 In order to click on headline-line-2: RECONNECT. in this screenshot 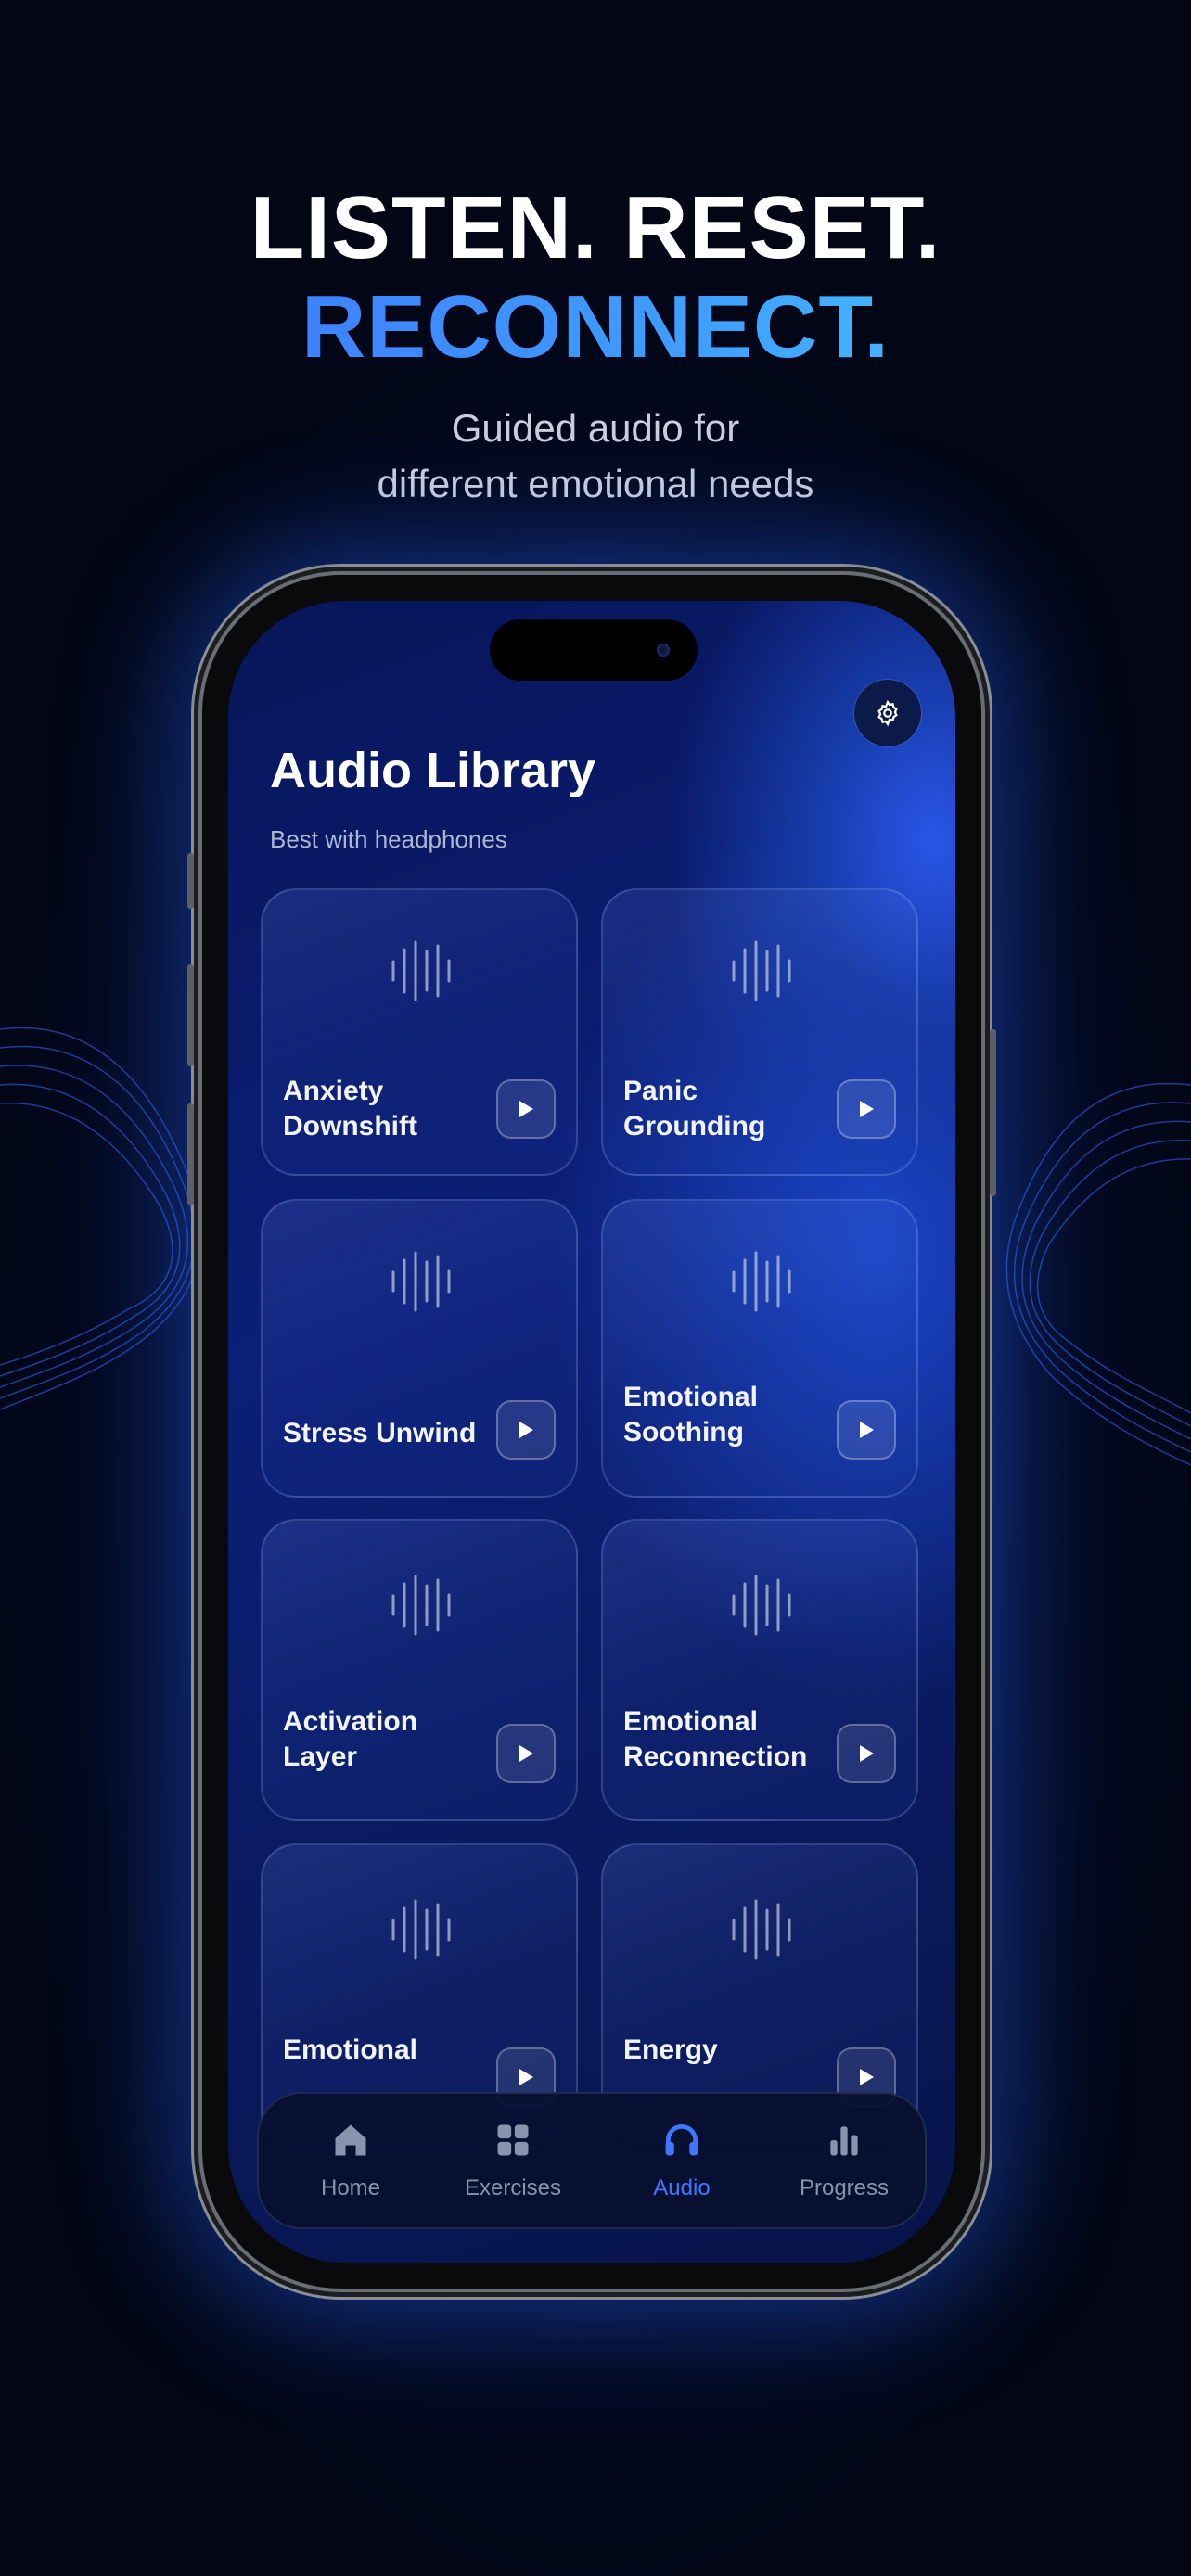, I will do `click(595, 328)`.